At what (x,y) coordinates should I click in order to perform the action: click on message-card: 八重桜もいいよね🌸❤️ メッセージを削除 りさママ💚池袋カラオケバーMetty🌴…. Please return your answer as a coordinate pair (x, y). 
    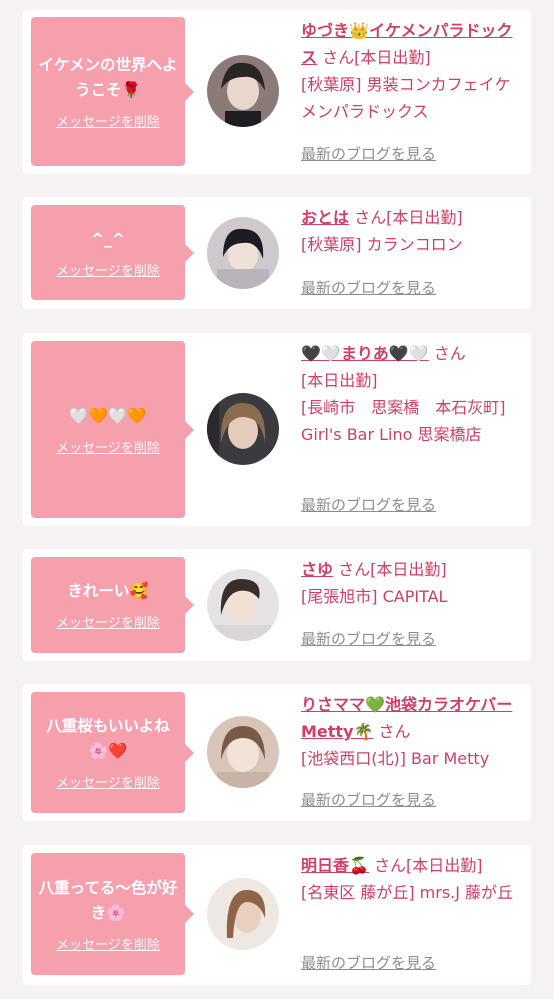
    Looking at the image, I should click on (277, 752).